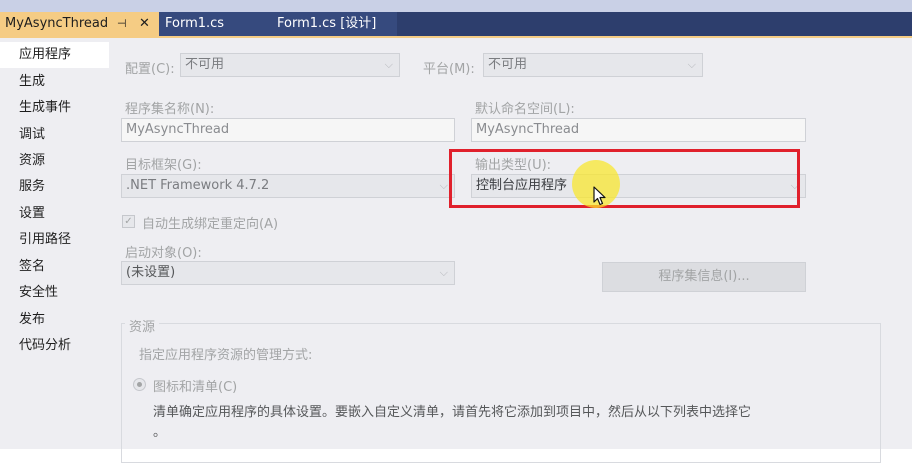  Describe the element at coordinates (163, 253) in the screenshot. I see `startup-object-label: 启动对象(O):` at that location.